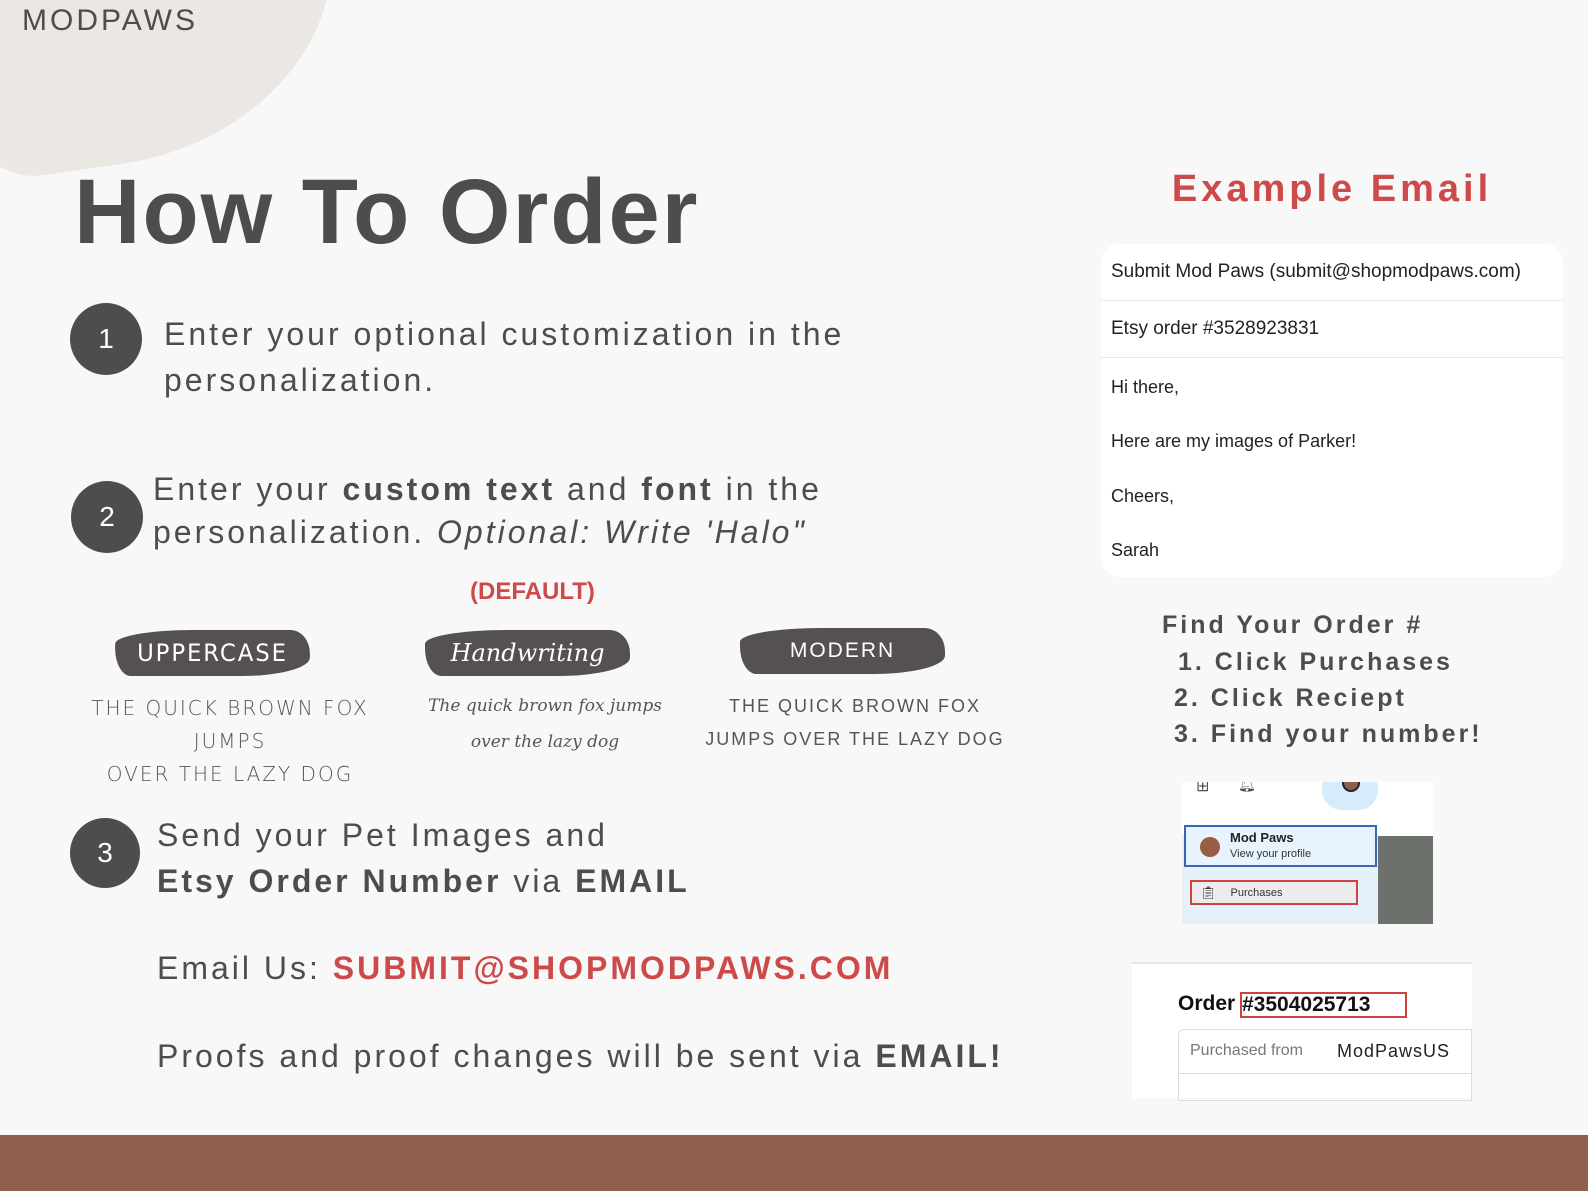  I want to click on t: font, so click(677, 489).